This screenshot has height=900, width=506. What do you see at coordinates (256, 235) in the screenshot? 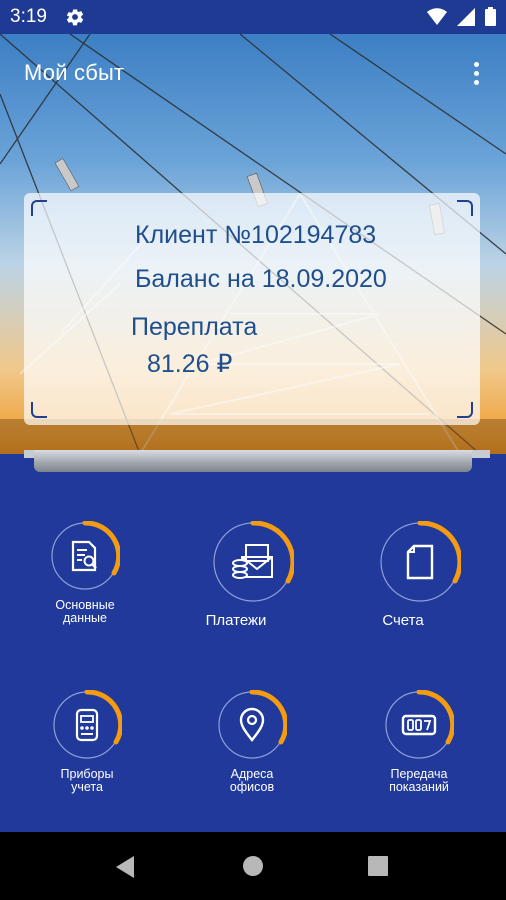
I see `client-number: Клиент №102194783` at bounding box center [256, 235].